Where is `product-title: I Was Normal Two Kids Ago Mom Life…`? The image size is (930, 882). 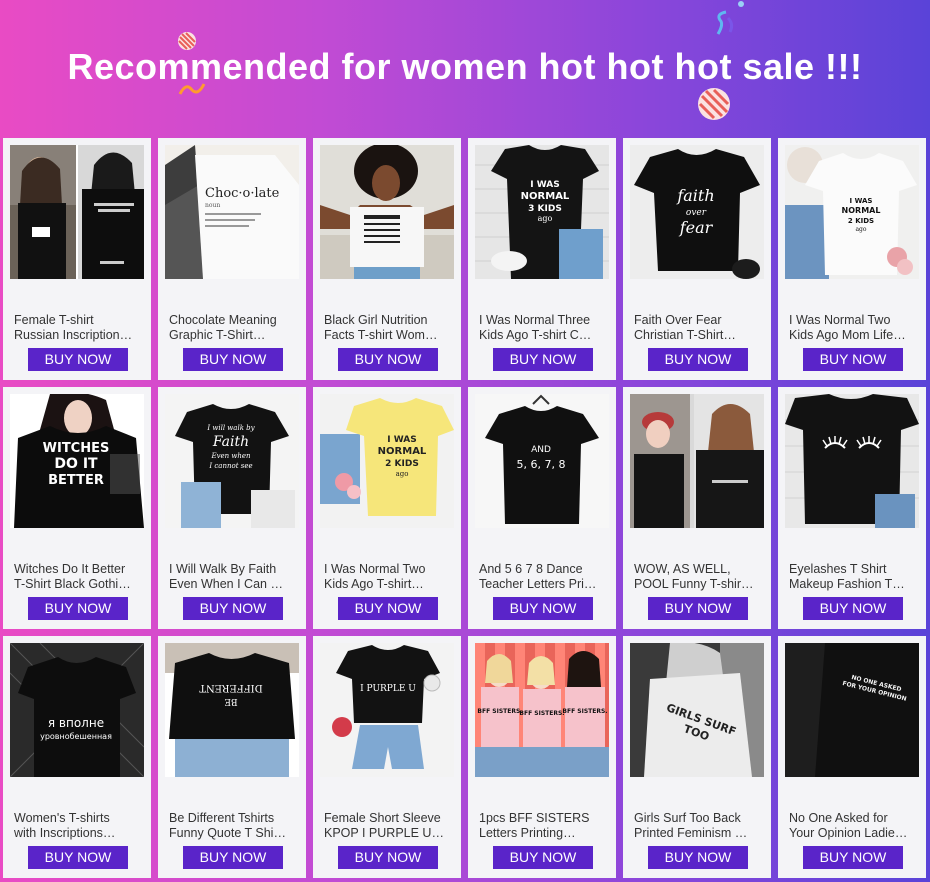
product-title: I Was Normal Two Kids Ago Mom Life… is located at coordinates (853, 328).